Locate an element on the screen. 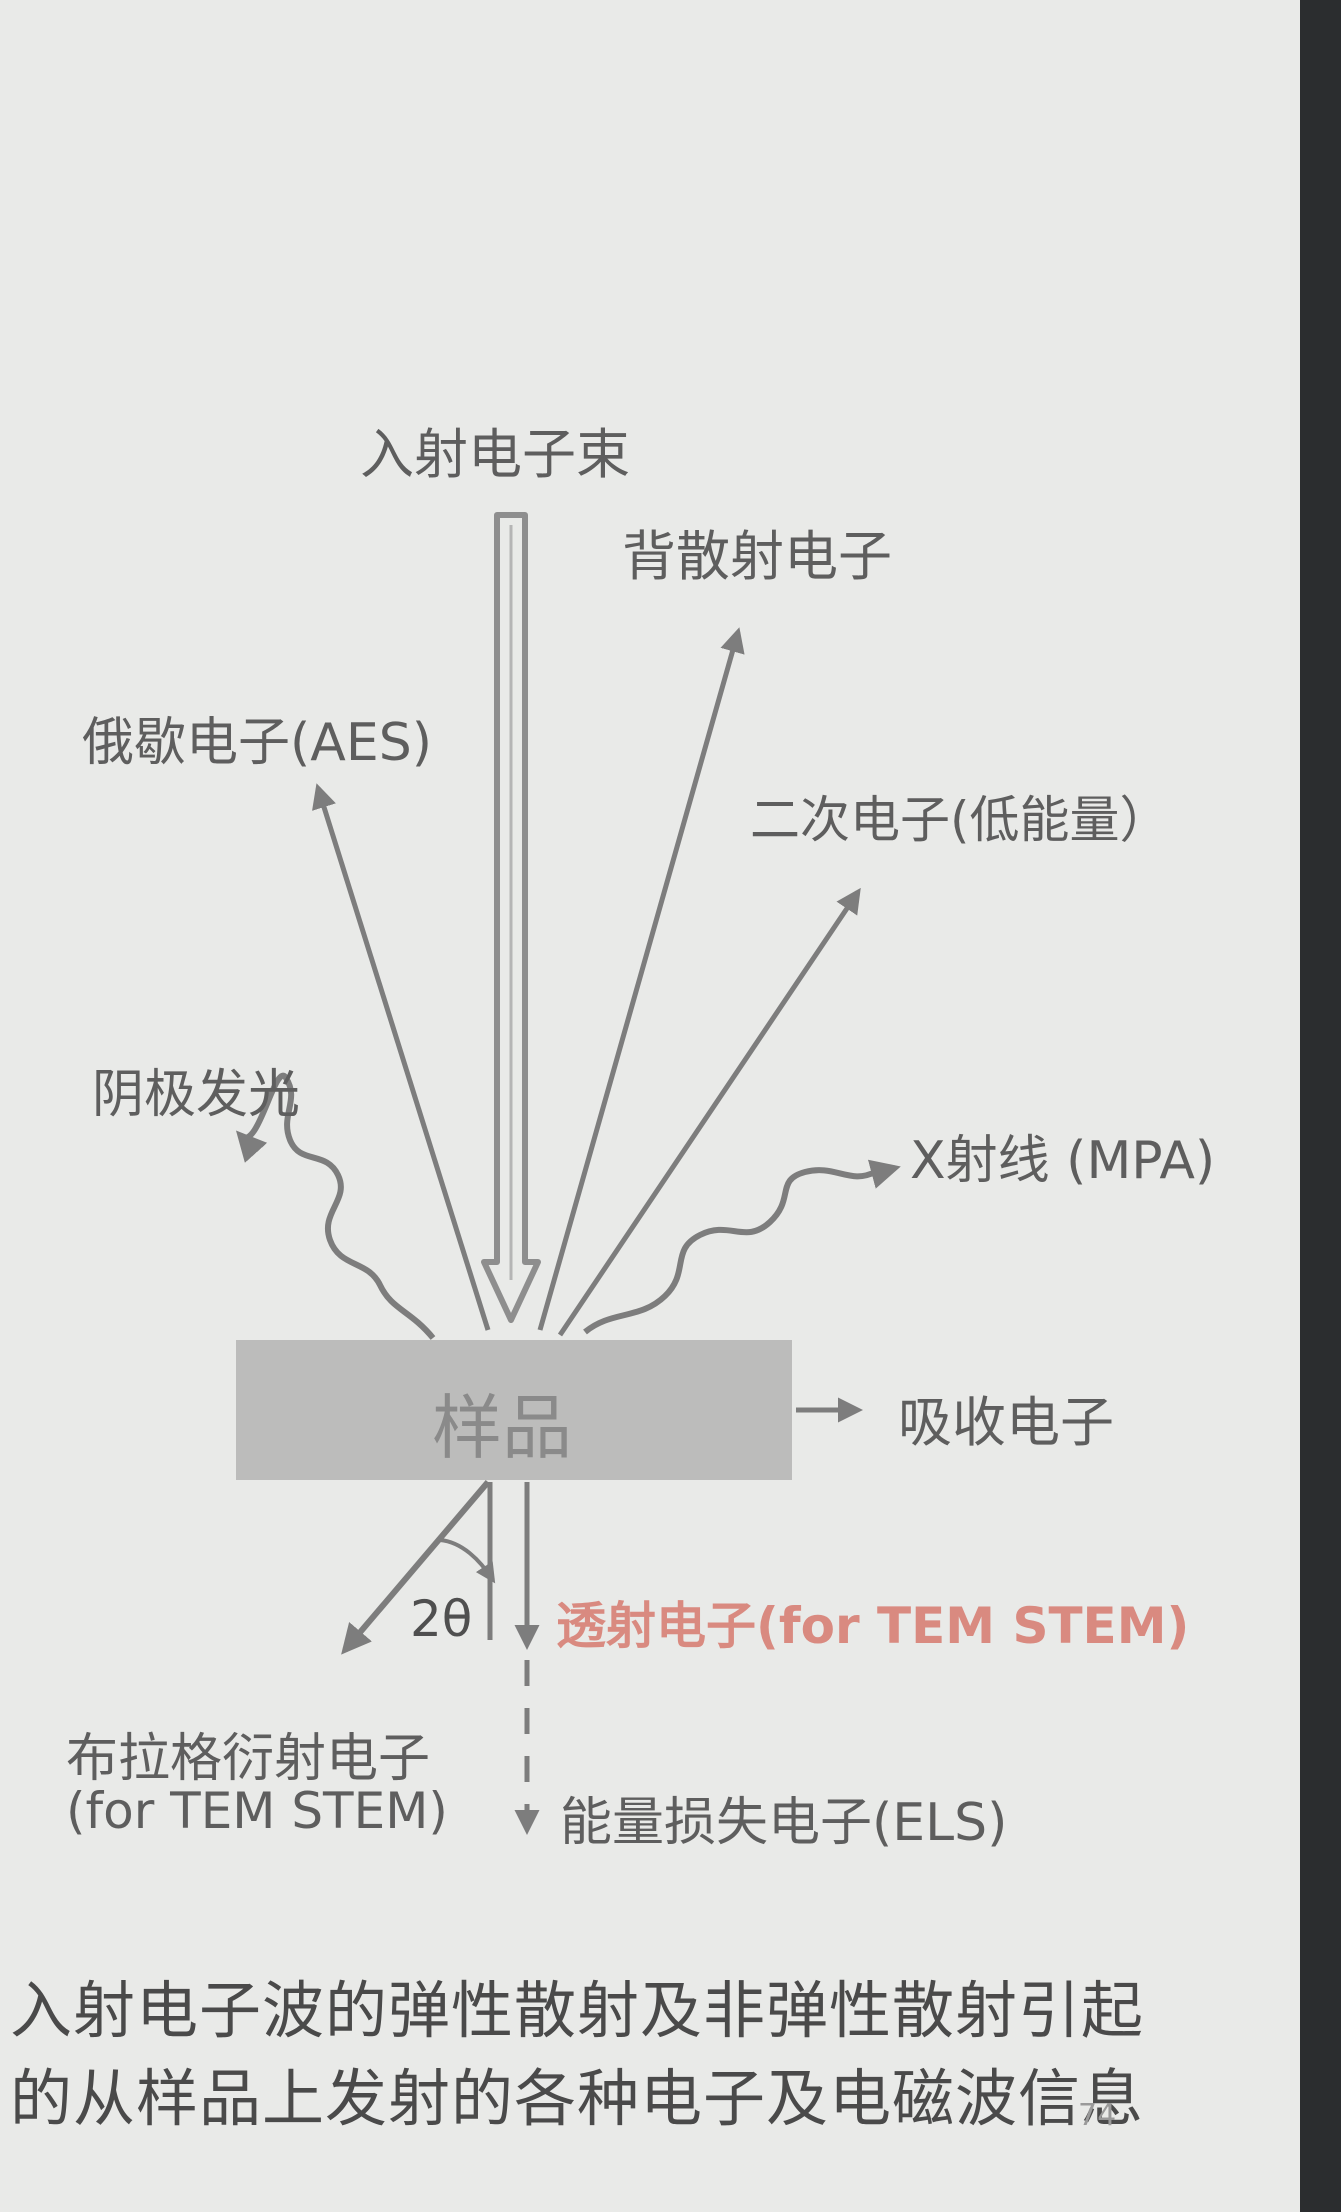 This screenshot has width=1341, height=2212. auger-label: 俄歇电子(AES) is located at coordinates (257, 743).